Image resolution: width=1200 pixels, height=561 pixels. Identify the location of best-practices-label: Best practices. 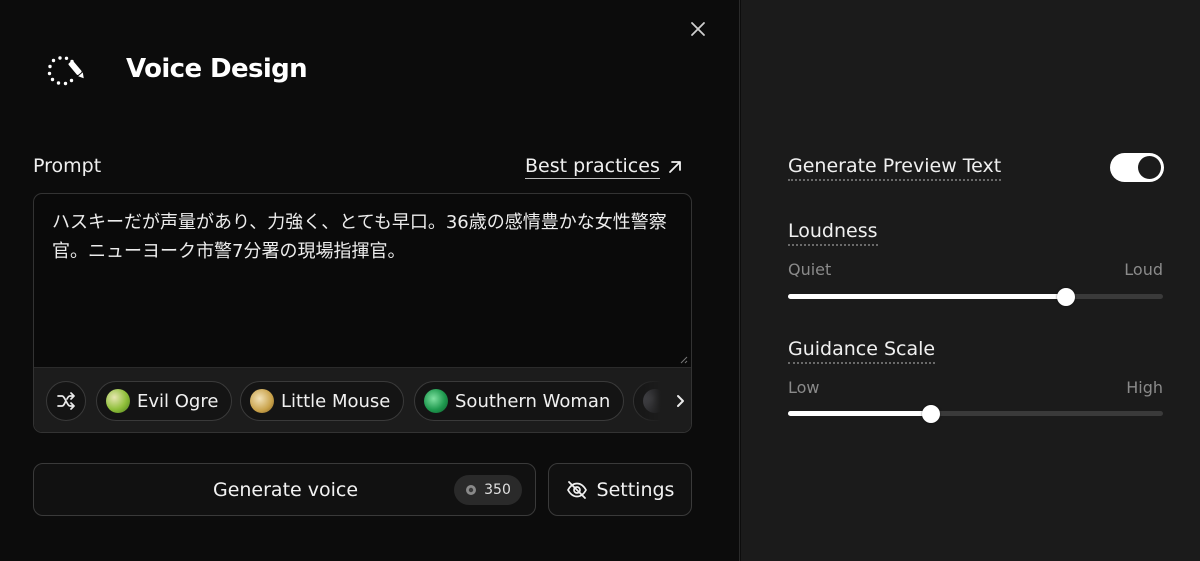
(592, 167).